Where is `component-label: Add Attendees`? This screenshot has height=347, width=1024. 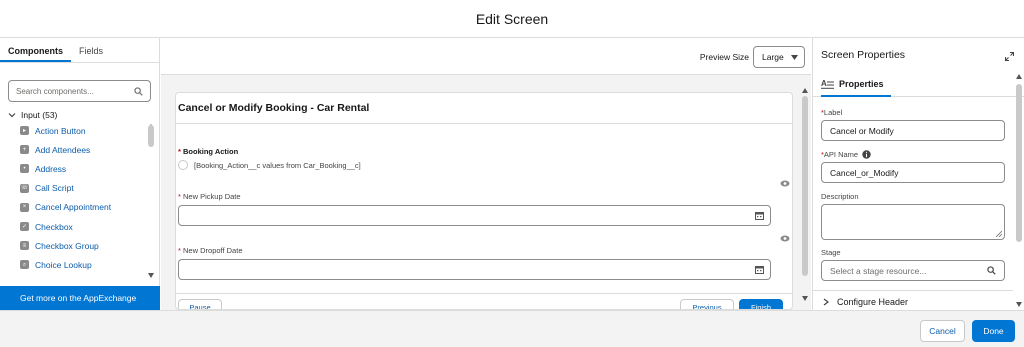
component-label: Add Attendees is located at coordinates (63, 149).